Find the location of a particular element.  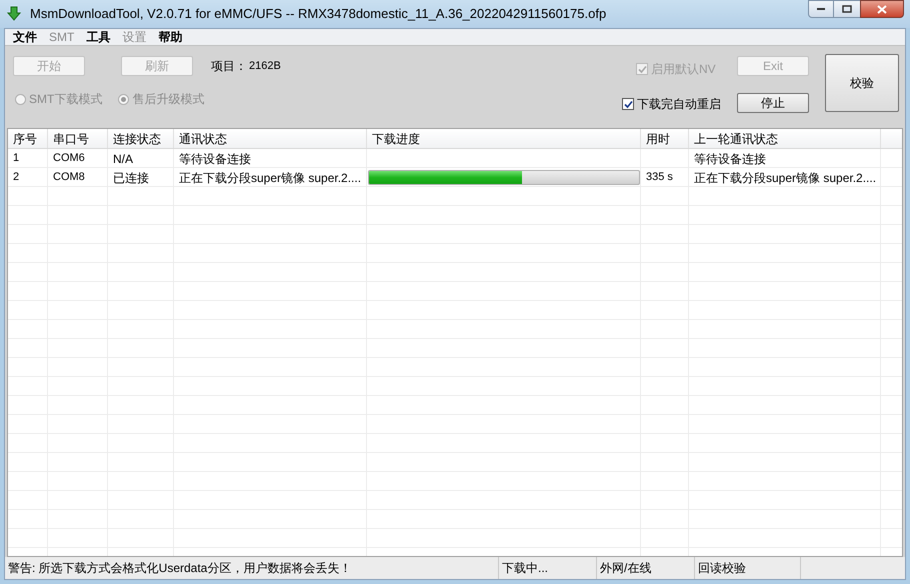

menu-item: 文件 is located at coordinates (25, 37).